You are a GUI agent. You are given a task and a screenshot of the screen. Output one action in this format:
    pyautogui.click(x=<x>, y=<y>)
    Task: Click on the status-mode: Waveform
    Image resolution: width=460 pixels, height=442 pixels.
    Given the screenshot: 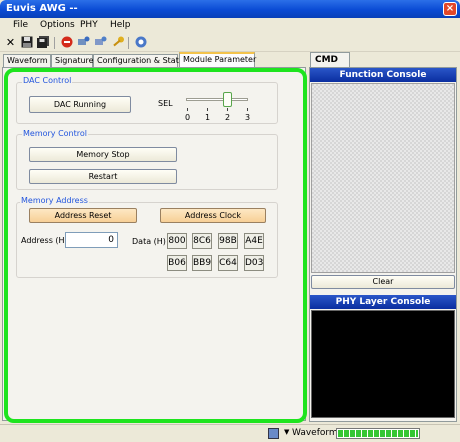 What is the action you would take?
    pyautogui.click(x=315, y=433)
    